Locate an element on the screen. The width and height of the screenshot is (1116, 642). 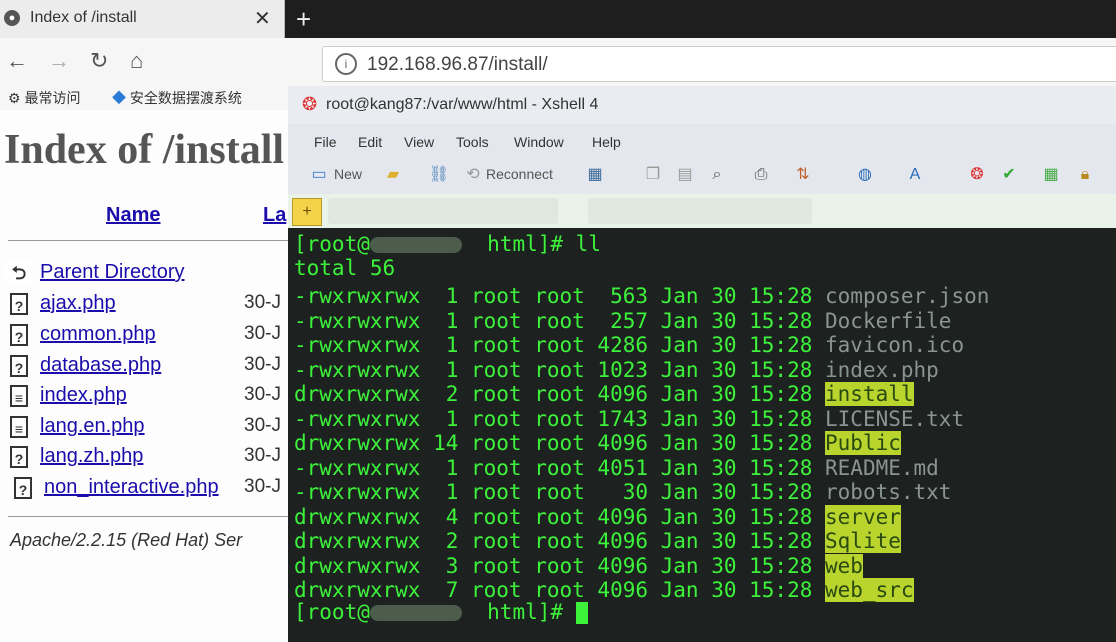
file-link: non_interactive.php is located at coordinates (131, 487).